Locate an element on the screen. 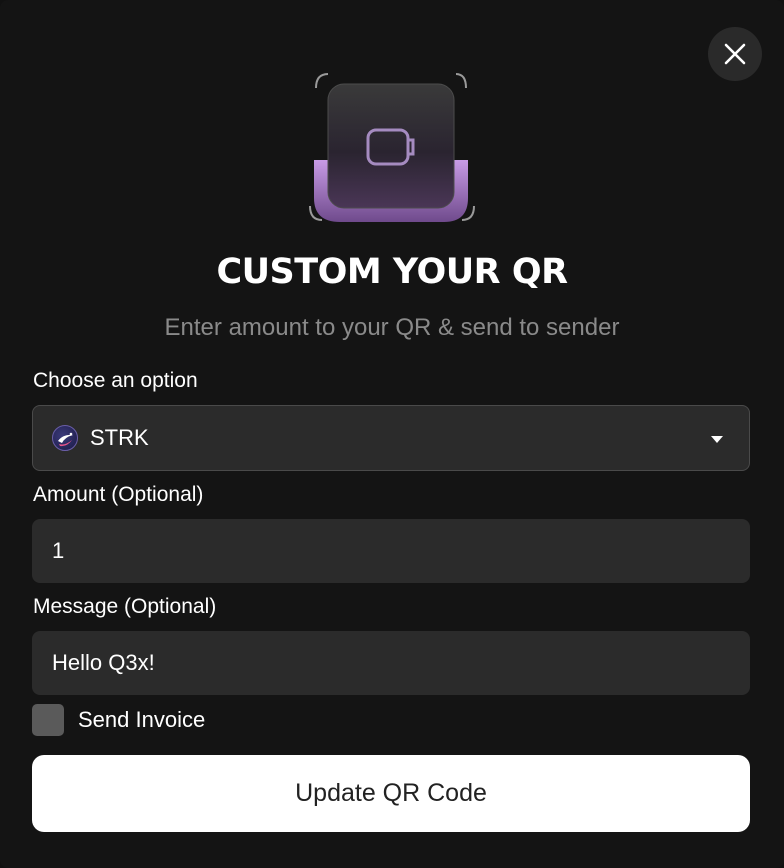  amount-input is located at coordinates (391, 551).